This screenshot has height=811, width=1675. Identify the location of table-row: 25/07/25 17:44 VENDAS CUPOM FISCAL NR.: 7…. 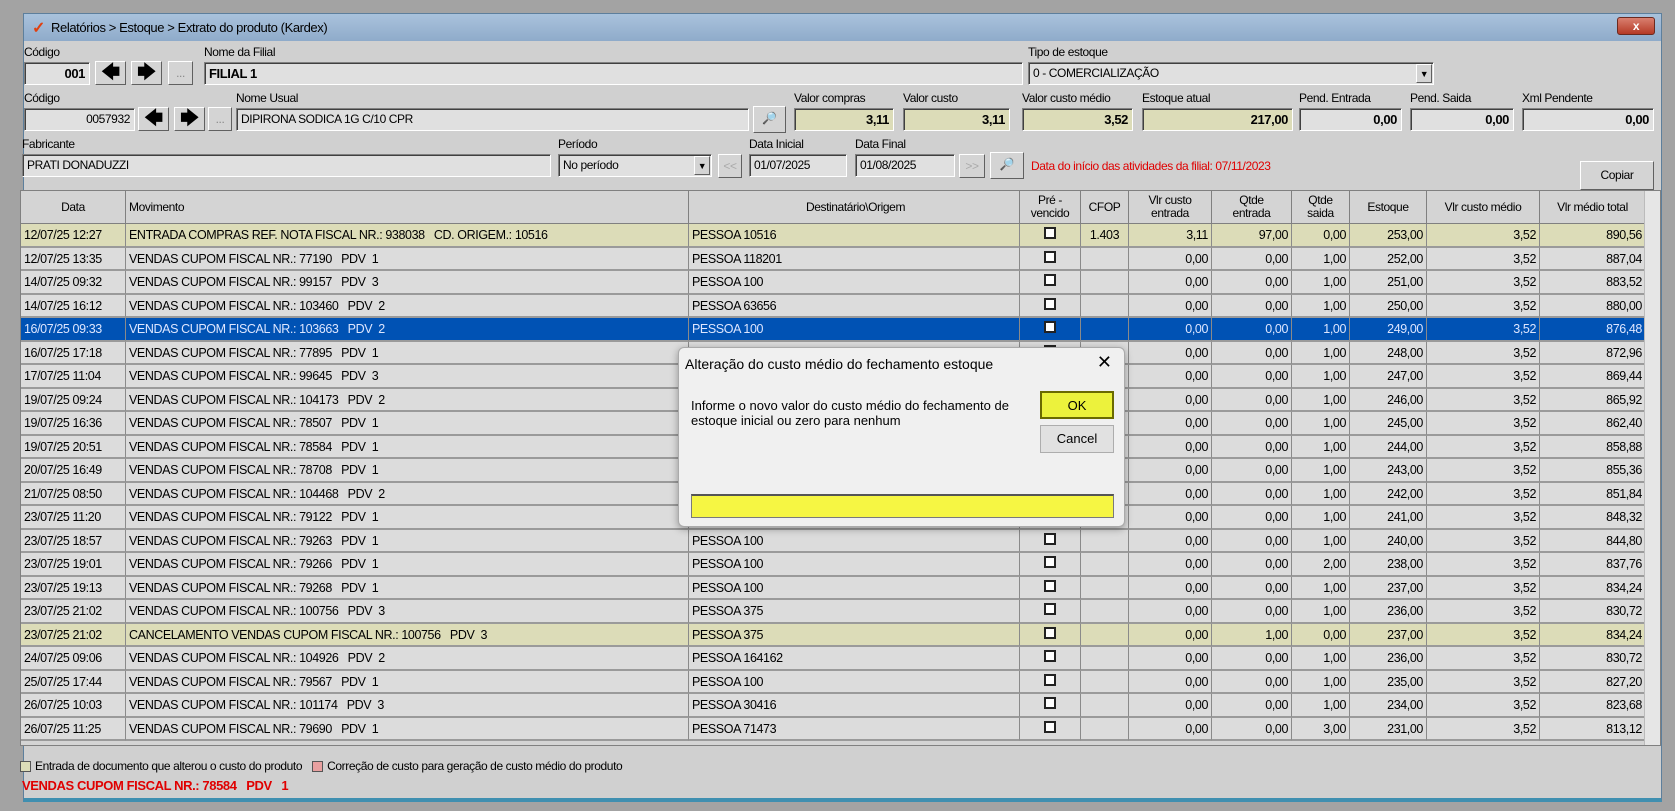
(833, 682).